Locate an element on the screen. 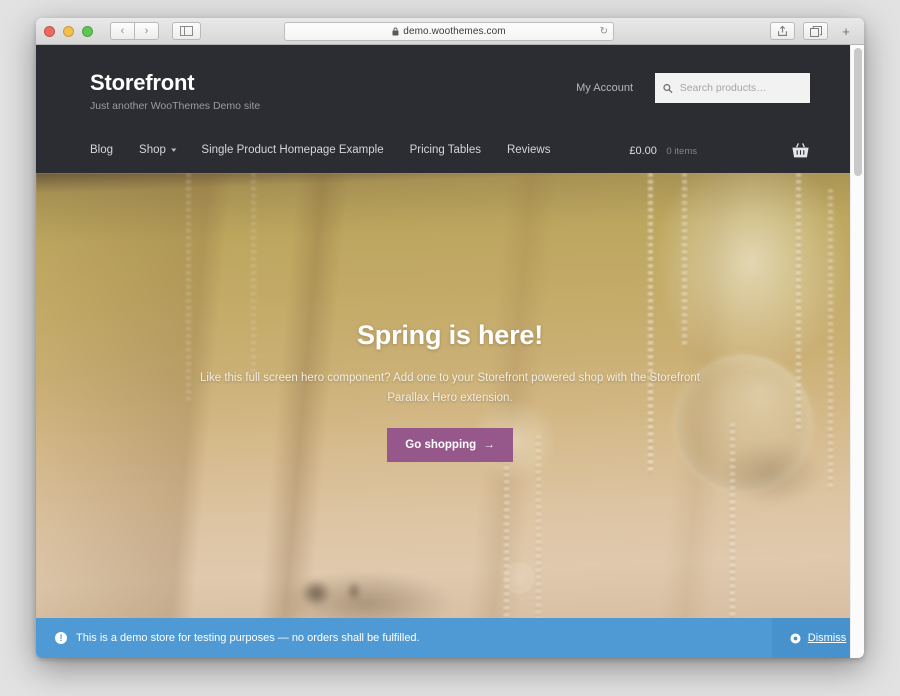 The height and width of the screenshot is (696, 900). nav-item-reviews: Reviews is located at coordinates (528, 150).